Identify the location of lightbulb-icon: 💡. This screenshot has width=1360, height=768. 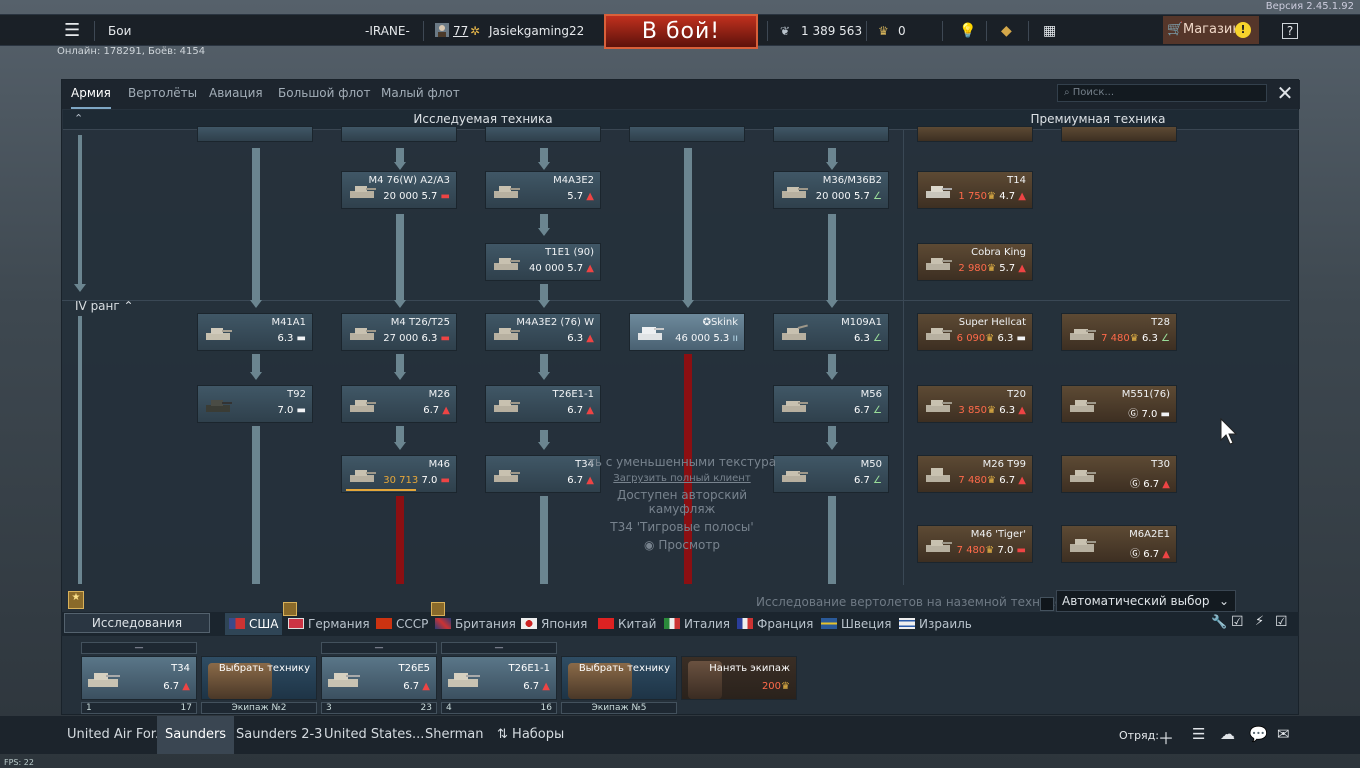
(967, 31).